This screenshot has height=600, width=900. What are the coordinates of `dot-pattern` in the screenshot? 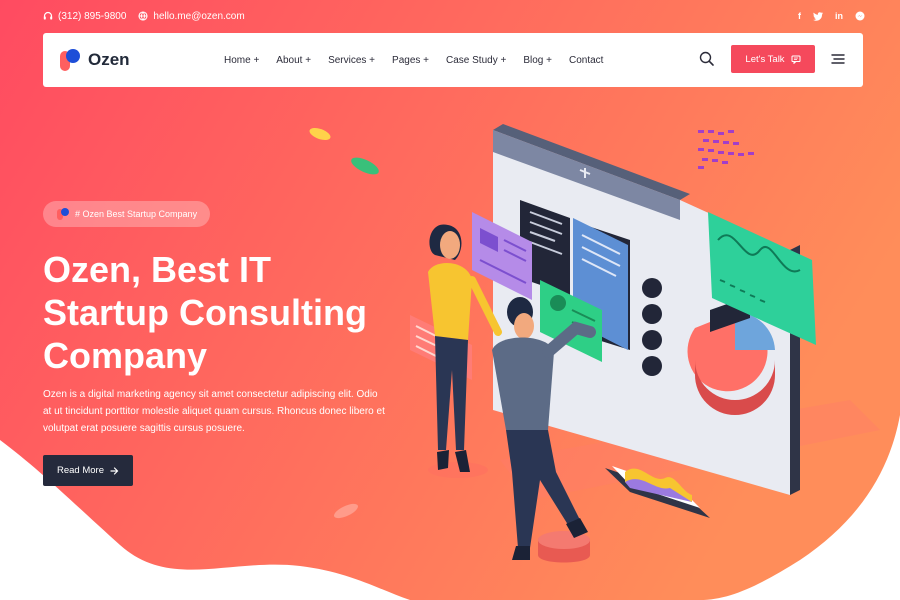 It's located at (726, 149).